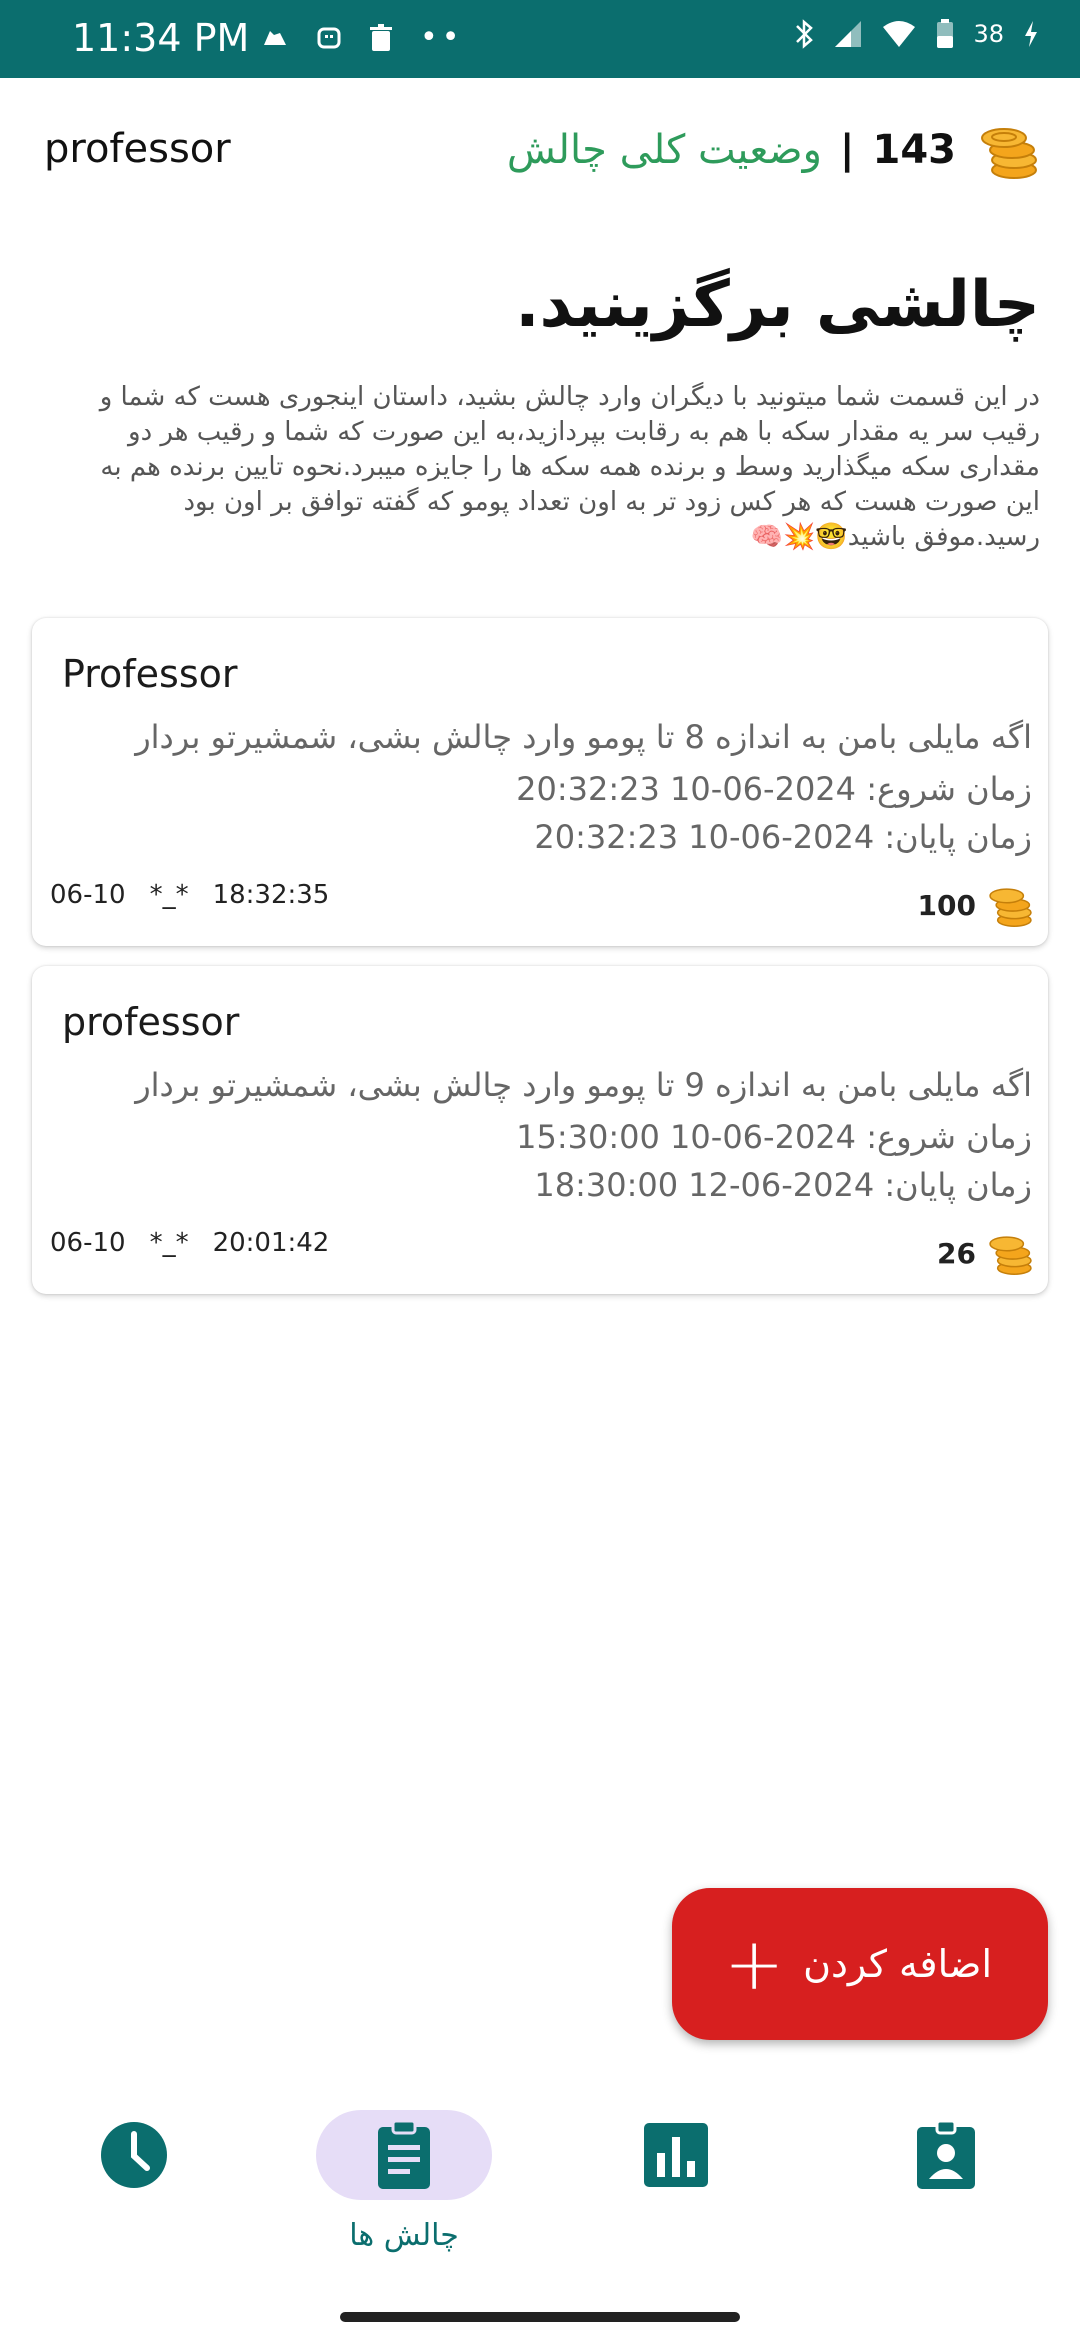  Describe the element at coordinates (540, 2180) in the screenshot. I see `bottom-navigation: چالش ها` at that location.